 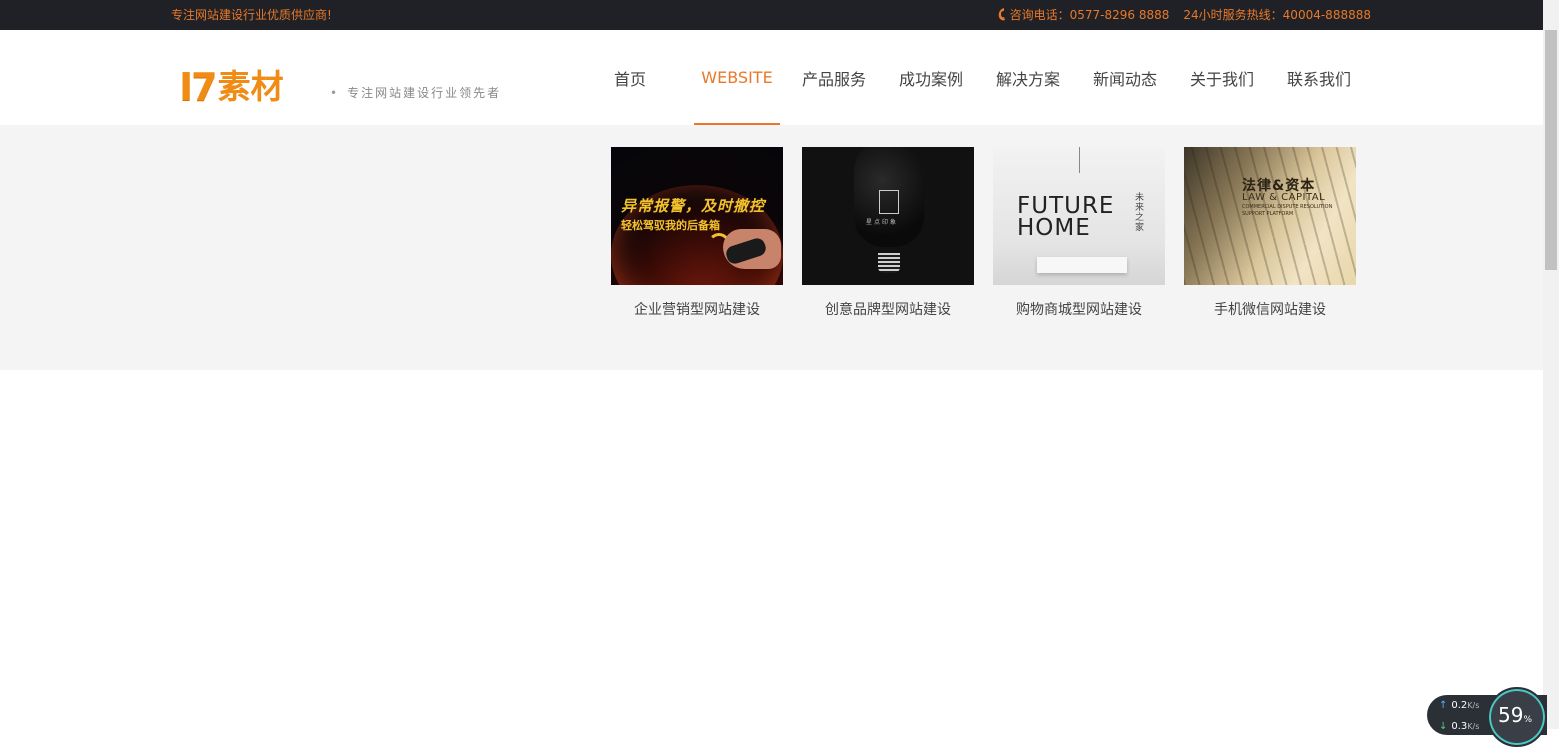 What do you see at coordinates (670, 225) in the screenshot?
I see `image-subline: 轻松驾驭我的后备箱` at bounding box center [670, 225].